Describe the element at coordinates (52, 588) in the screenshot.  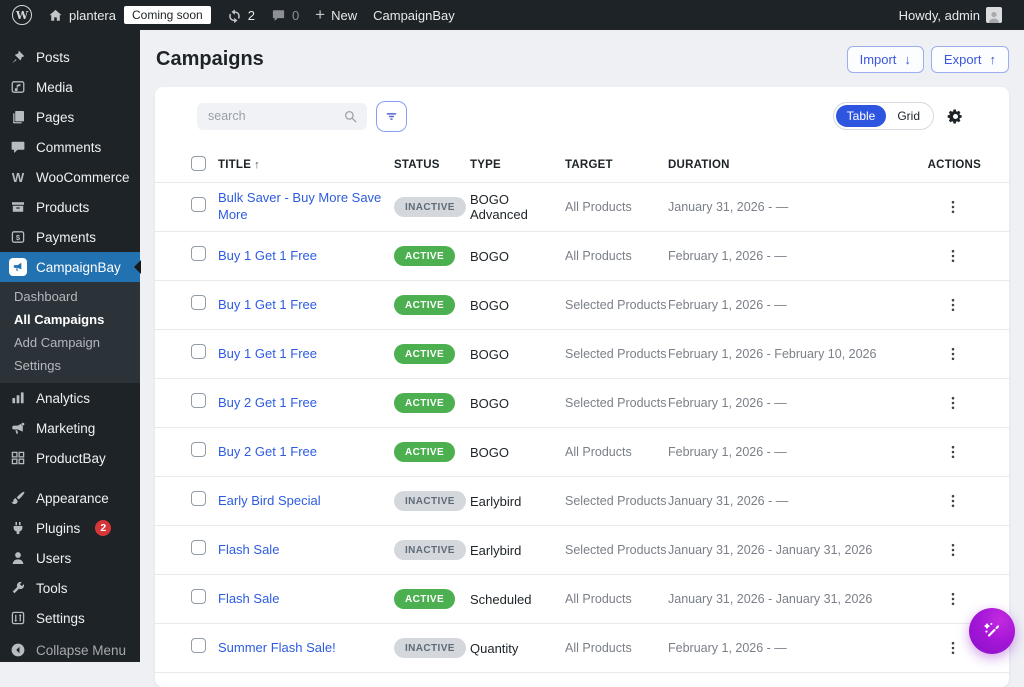
I see `sidebar-item-label: Tools` at that location.